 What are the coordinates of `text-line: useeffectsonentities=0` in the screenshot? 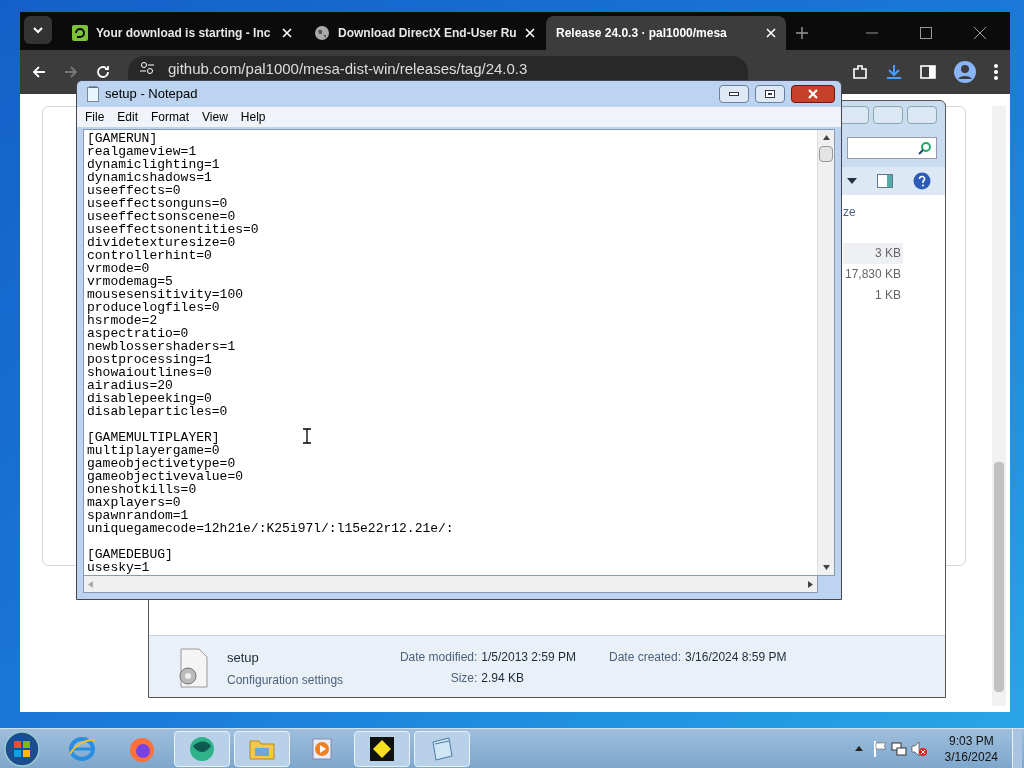 It's located at (173, 229).